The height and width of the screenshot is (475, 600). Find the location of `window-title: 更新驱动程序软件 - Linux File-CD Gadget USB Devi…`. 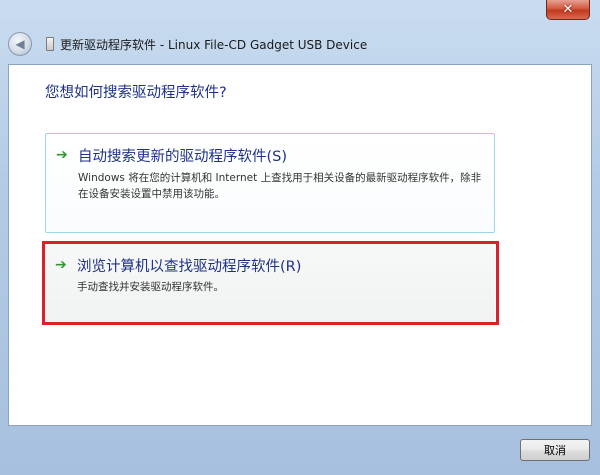

window-title: 更新驱动程序软件 - Linux File-CD Gadget USB Devi… is located at coordinates (214, 44).